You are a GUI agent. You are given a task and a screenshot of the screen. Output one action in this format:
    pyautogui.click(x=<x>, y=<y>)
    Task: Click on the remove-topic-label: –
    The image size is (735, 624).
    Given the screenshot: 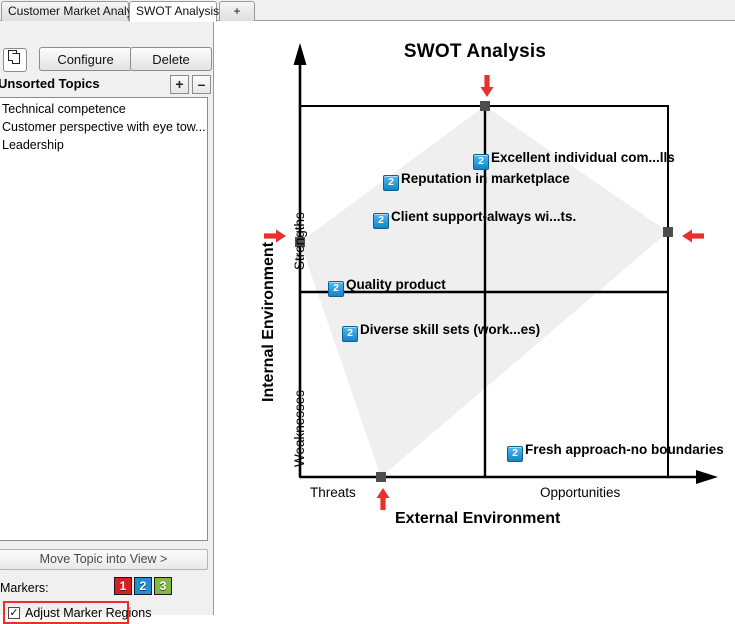 What is the action you would take?
    pyautogui.click(x=201, y=84)
    